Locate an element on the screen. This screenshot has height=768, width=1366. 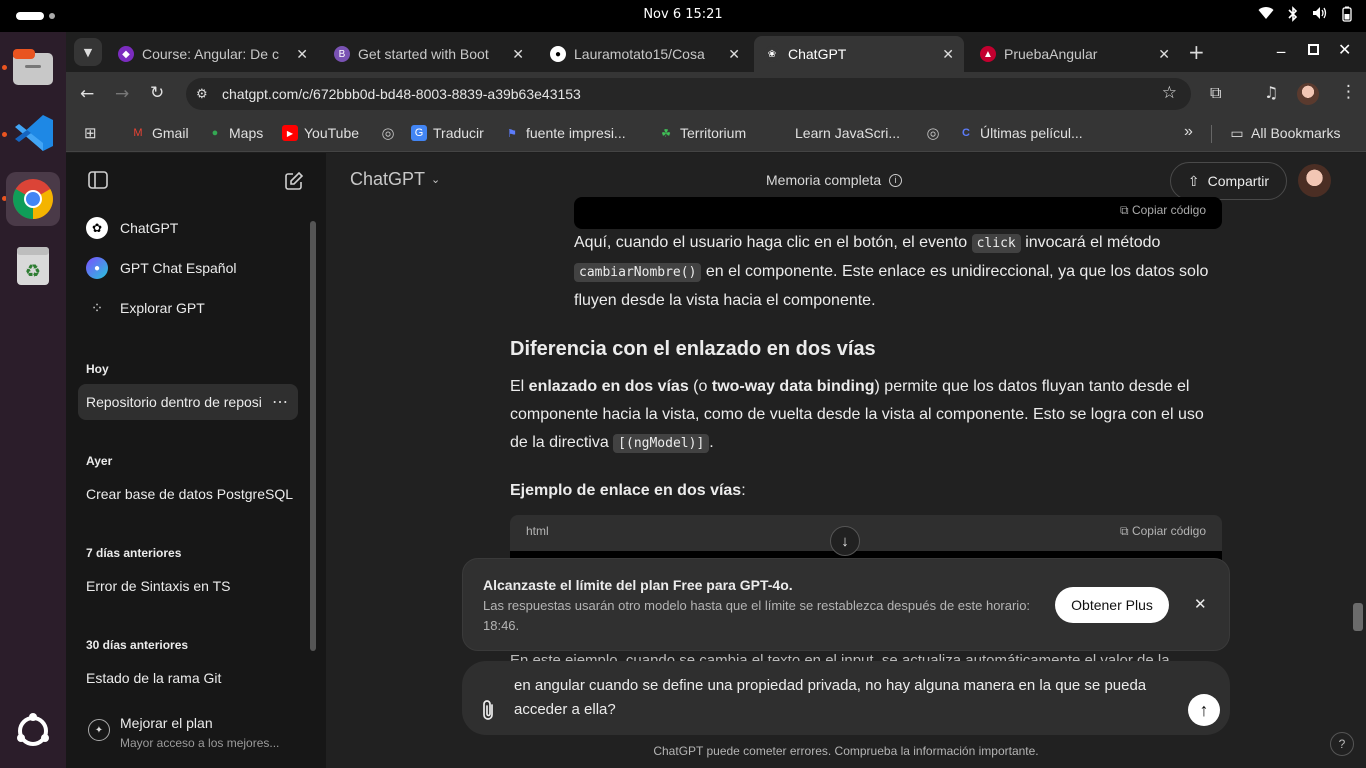
browser-menu-icon: ⋮ is located at coordinates (1348, 92).